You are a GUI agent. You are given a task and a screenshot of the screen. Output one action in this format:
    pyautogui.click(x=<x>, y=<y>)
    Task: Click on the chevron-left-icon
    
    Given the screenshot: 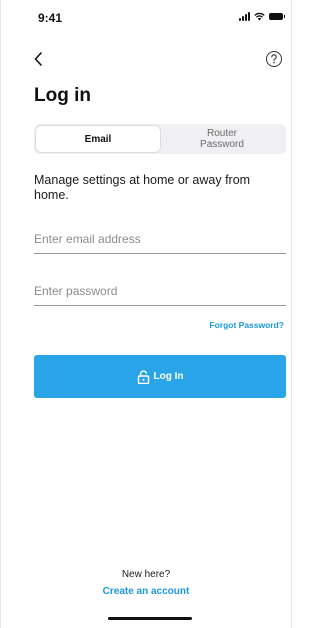 What is the action you would take?
    pyautogui.click(x=38, y=59)
    